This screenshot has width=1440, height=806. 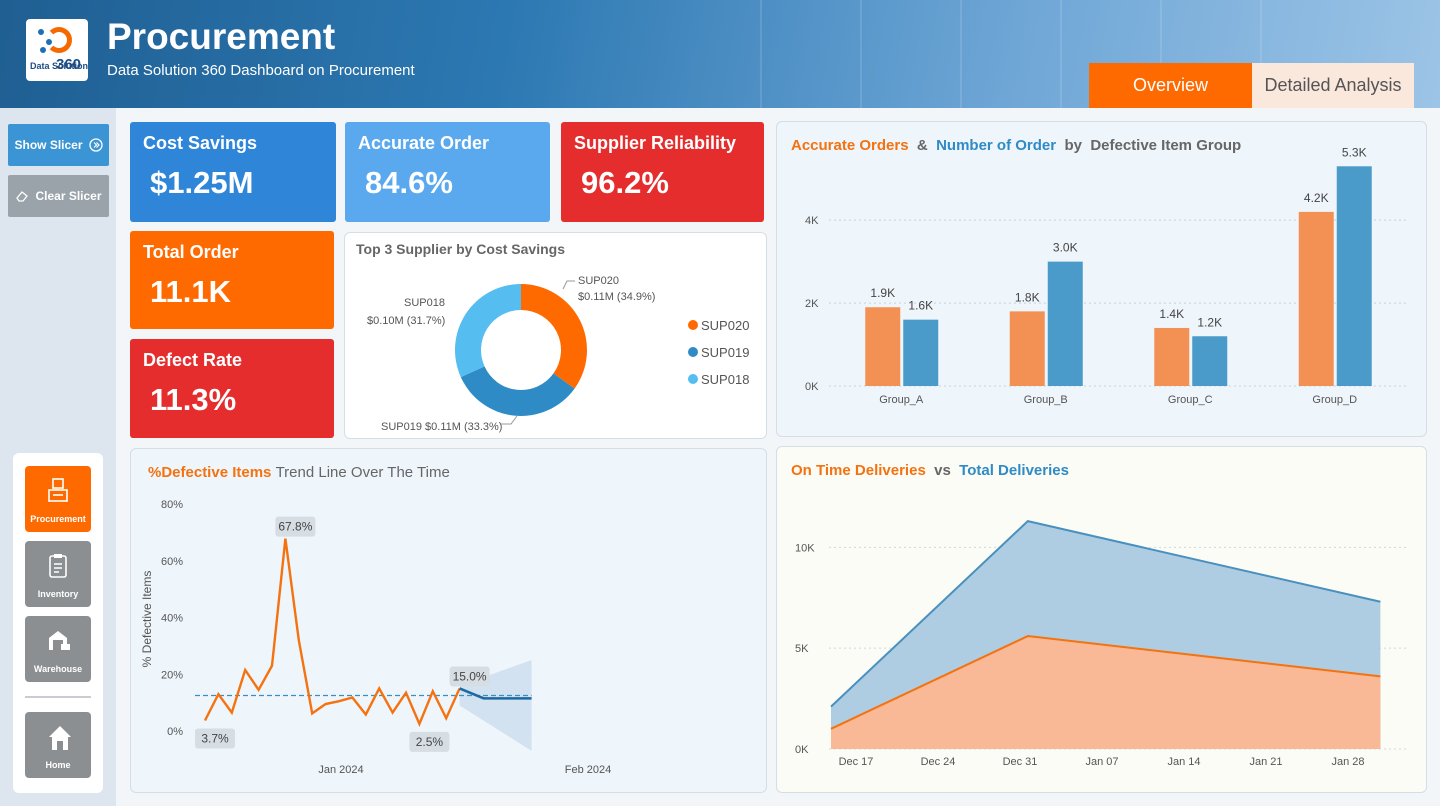 I want to click on nav-panel: Procurement Inventory Warehouse Home, so click(x=58, y=623).